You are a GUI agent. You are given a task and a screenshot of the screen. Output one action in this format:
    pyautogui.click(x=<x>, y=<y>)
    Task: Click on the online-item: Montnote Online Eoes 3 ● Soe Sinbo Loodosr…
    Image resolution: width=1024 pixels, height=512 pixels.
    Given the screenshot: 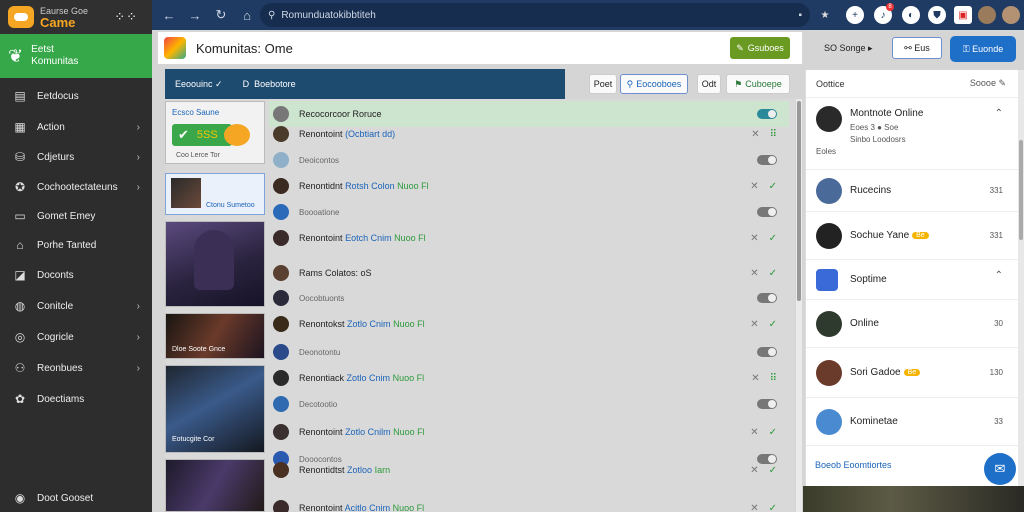 What is the action you would take?
    pyautogui.click(x=912, y=134)
    